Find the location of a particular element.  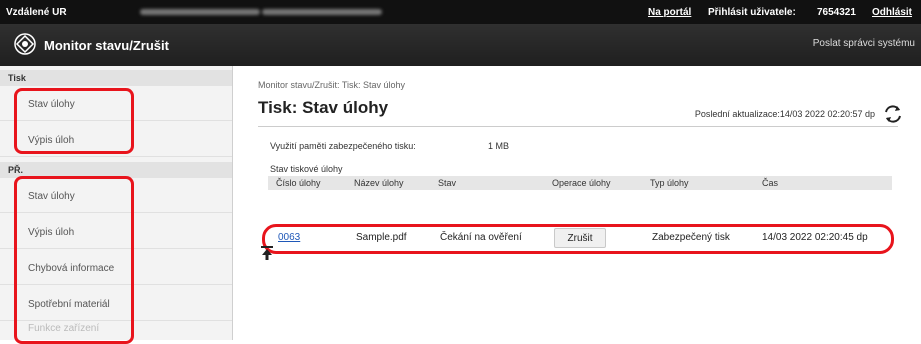

logout-link: Odhlásit is located at coordinates (892, 12).